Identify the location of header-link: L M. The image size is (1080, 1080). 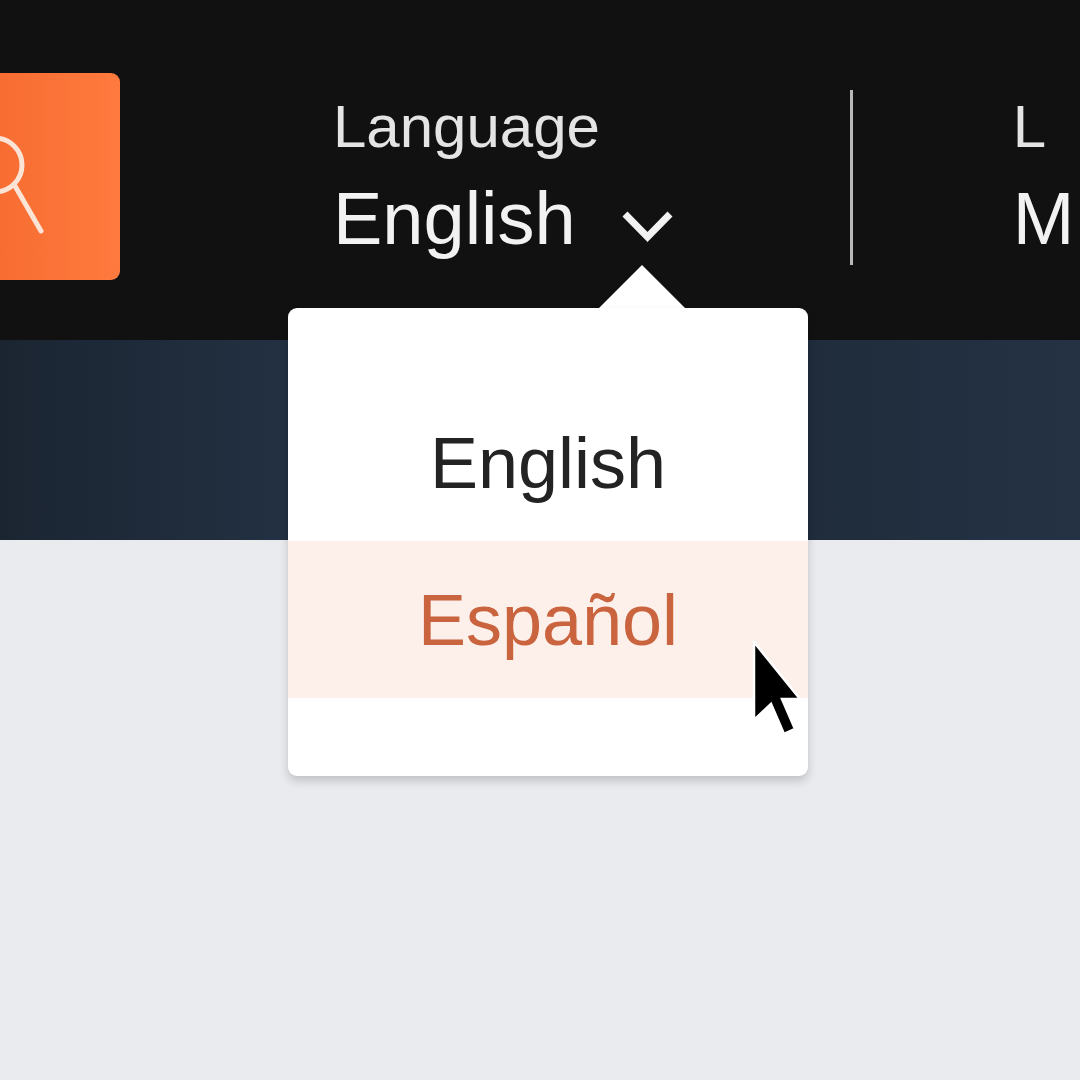
(1043, 176).